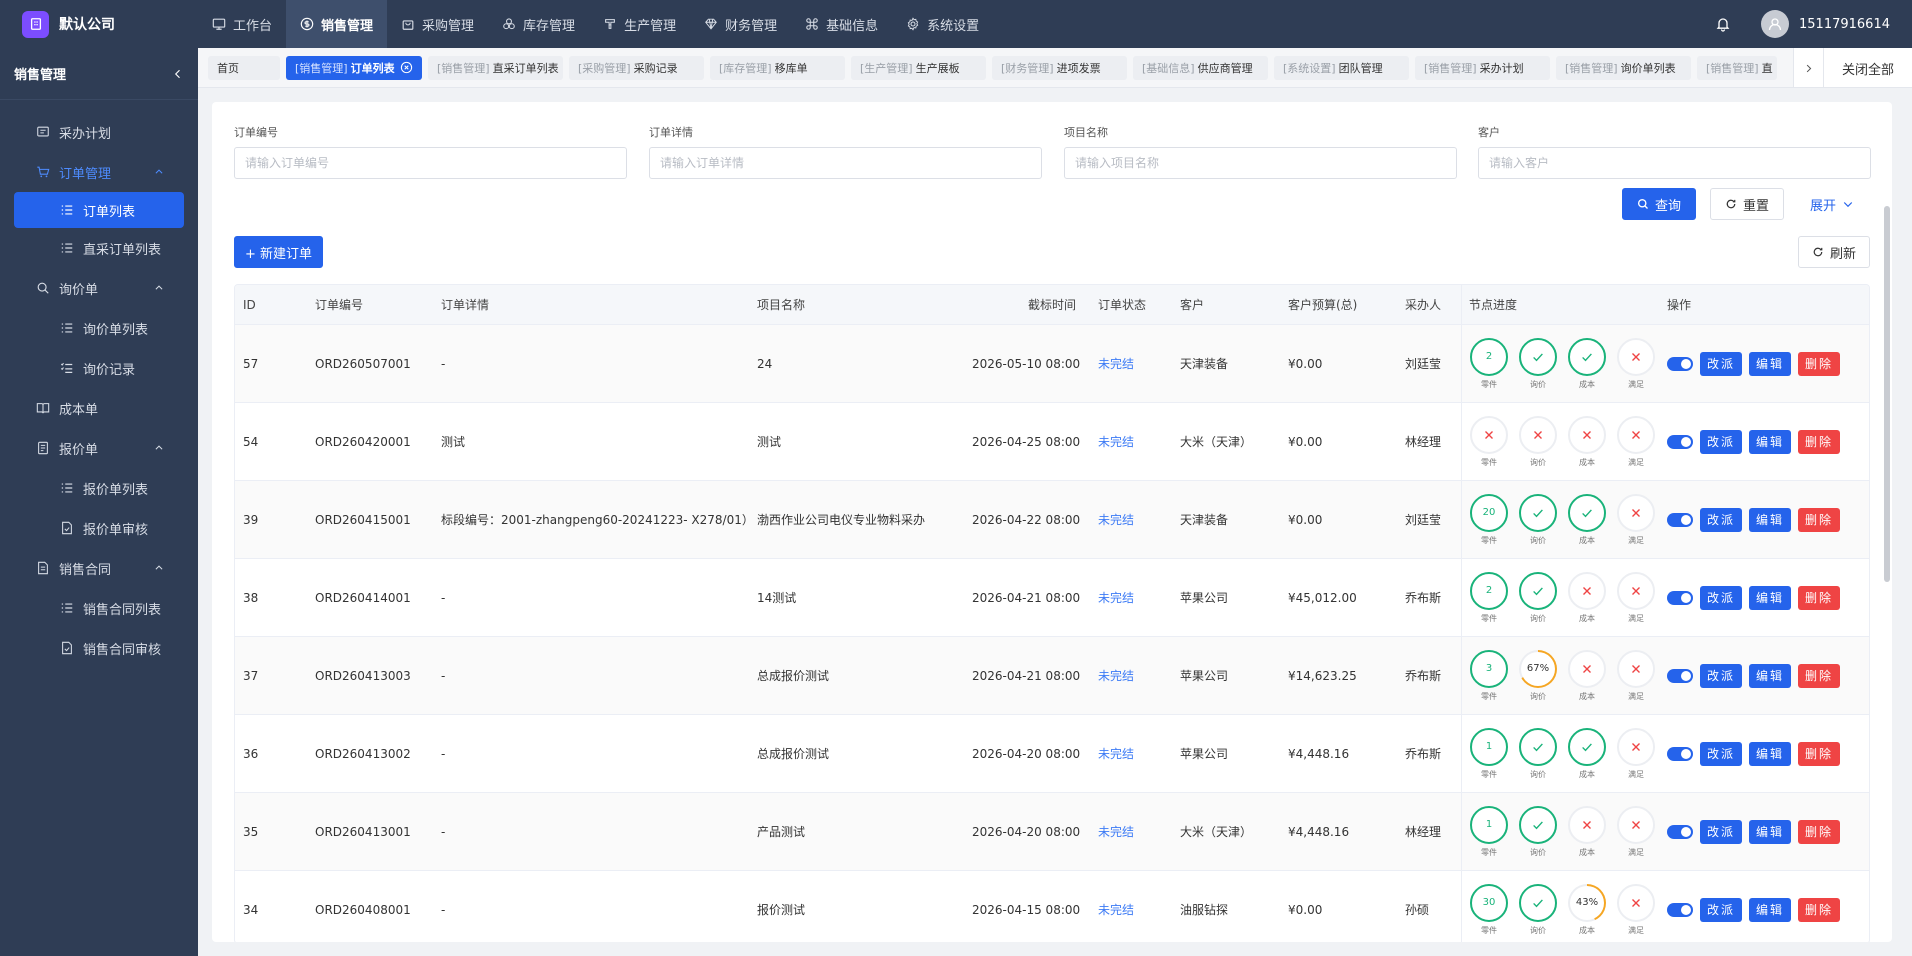  I want to click on column-header-buyer: 采办人, so click(1429, 304).